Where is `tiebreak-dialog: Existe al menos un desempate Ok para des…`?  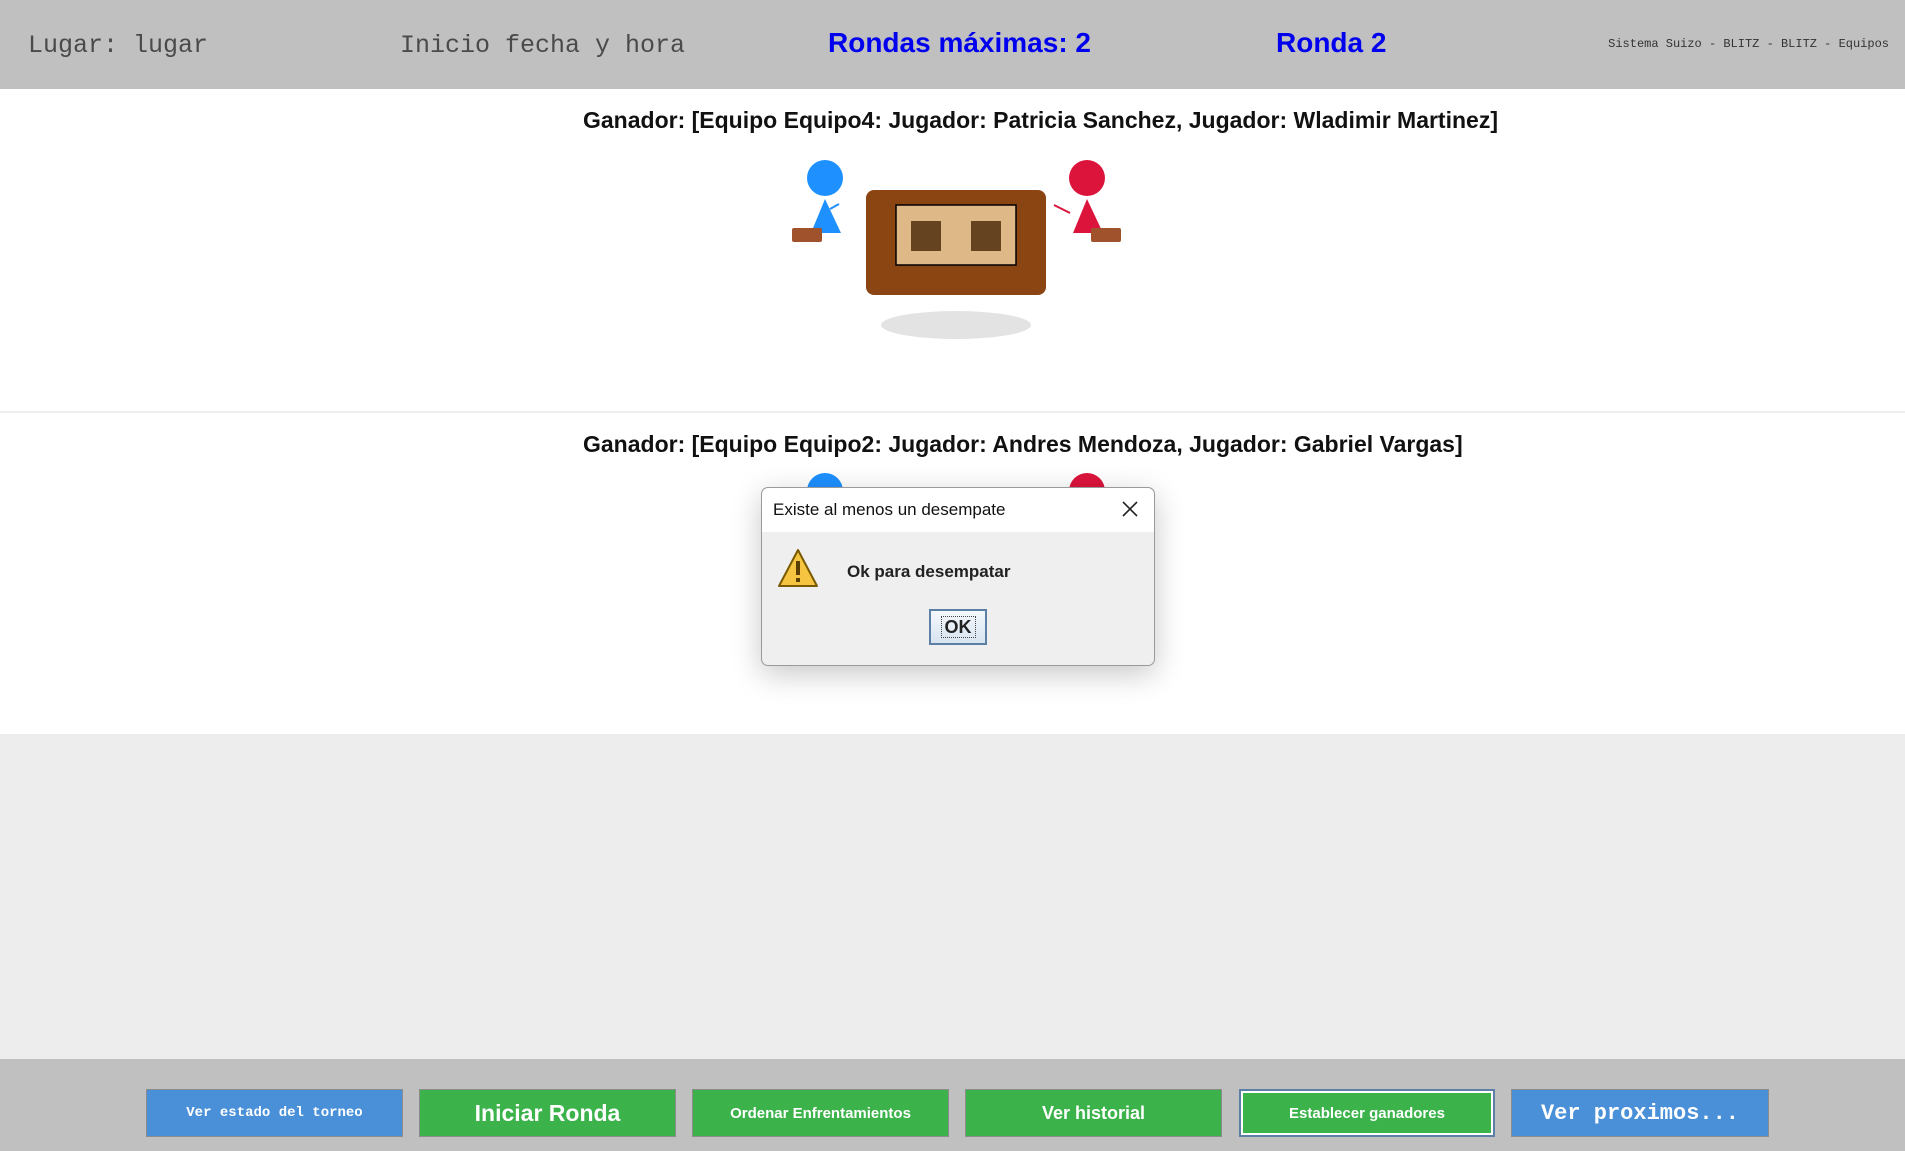 tiebreak-dialog: Existe al menos un desempate Ok para des… is located at coordinates (958, 576).